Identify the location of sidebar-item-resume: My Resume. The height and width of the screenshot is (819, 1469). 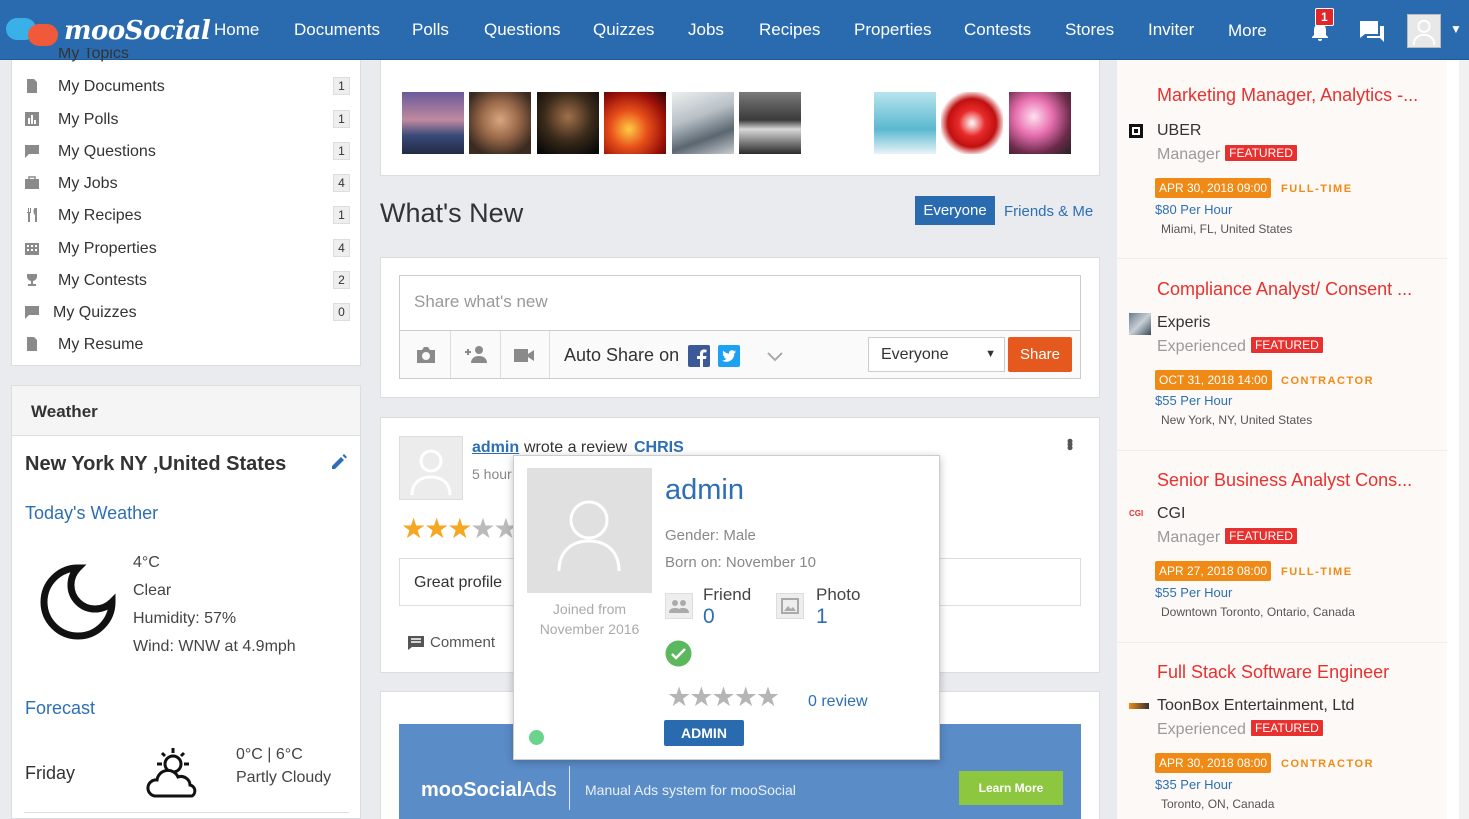
(186, 345).